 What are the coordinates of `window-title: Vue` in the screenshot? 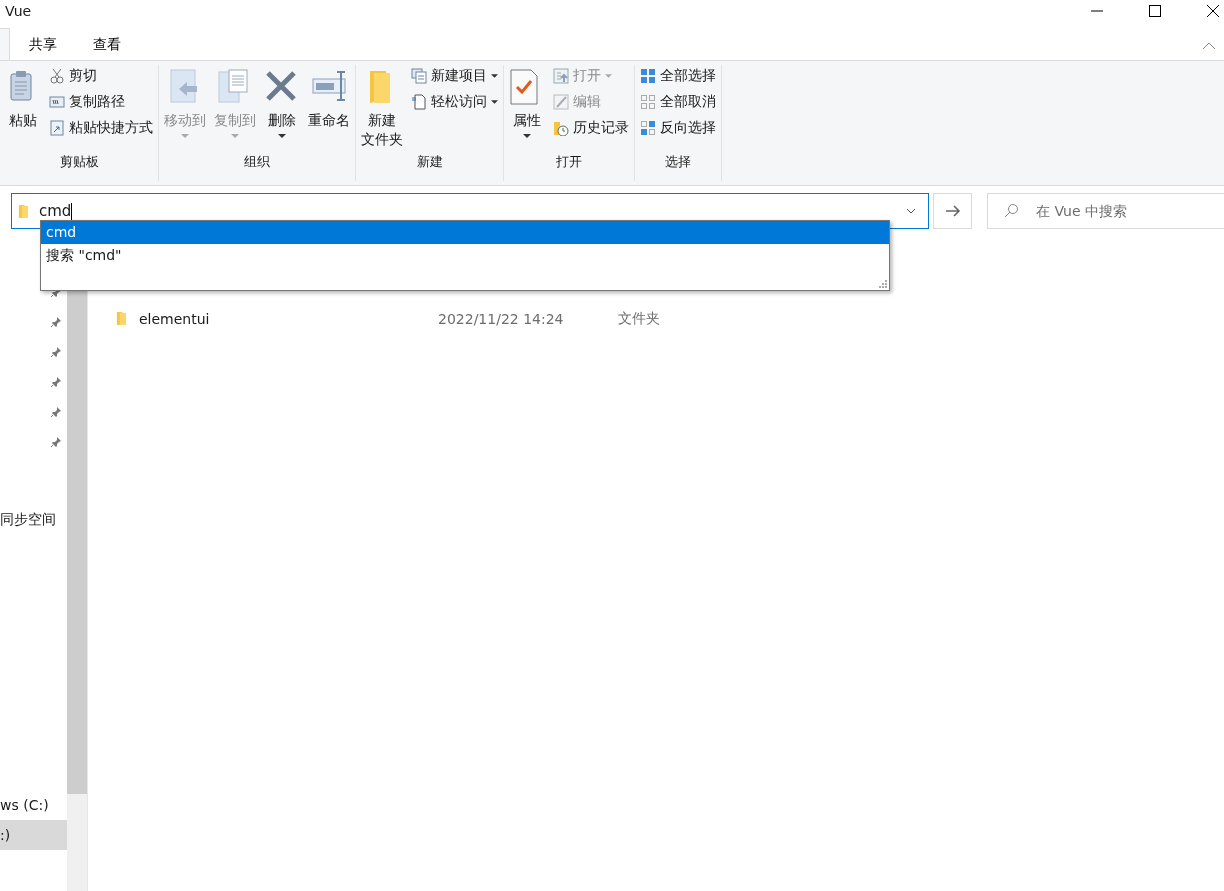 It's located at (18, 11).